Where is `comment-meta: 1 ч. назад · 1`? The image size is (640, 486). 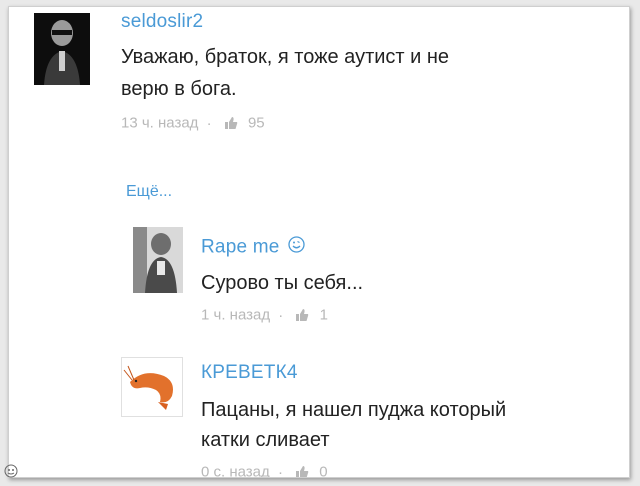
comment-meta: 1 ч. назад · 1 is located at coordinates (264, 315).